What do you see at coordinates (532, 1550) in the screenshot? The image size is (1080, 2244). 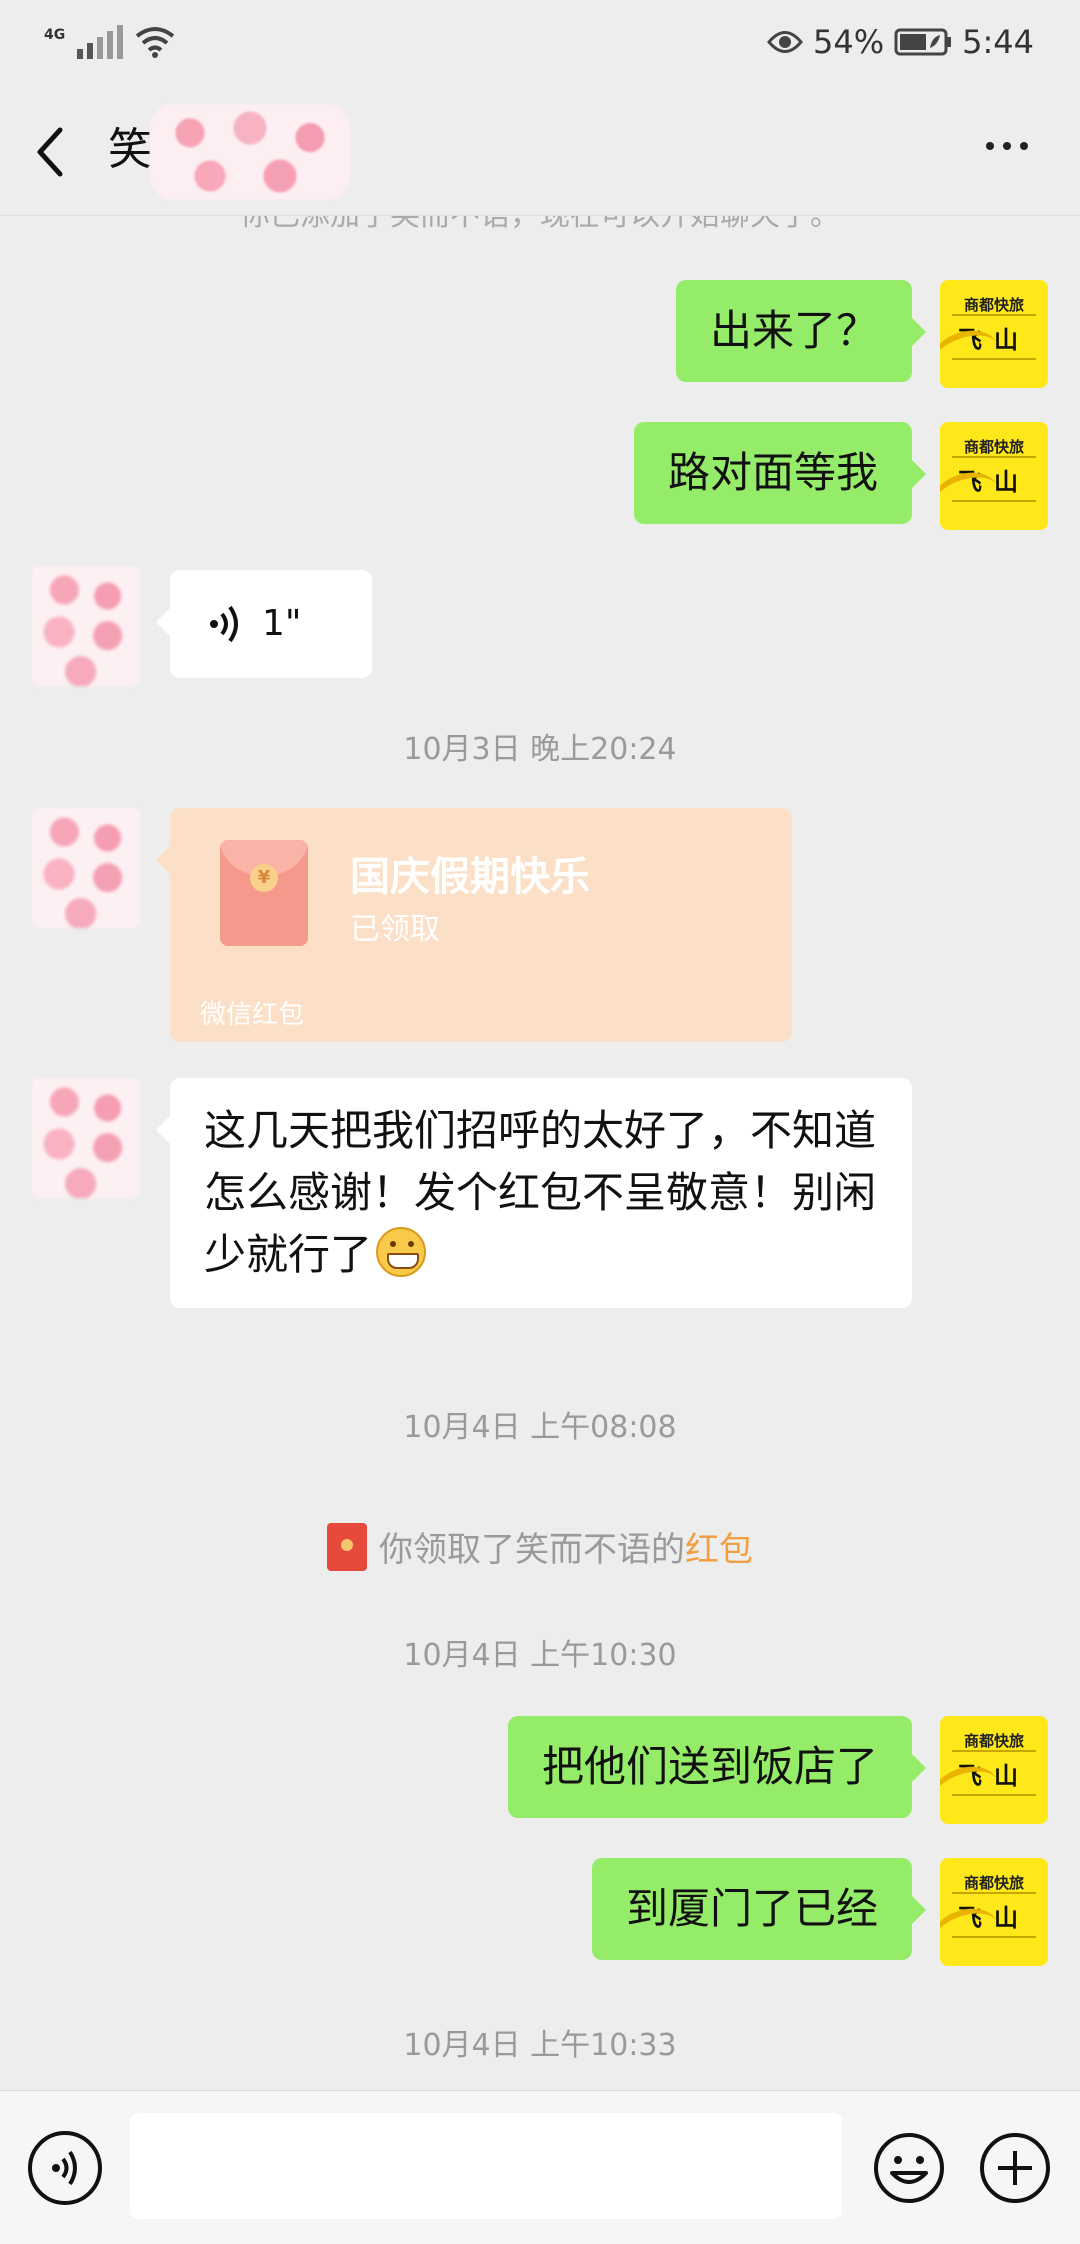 I see `system-notice-text: 你领取了笑而不语的` at bounding box center [532, 1550].